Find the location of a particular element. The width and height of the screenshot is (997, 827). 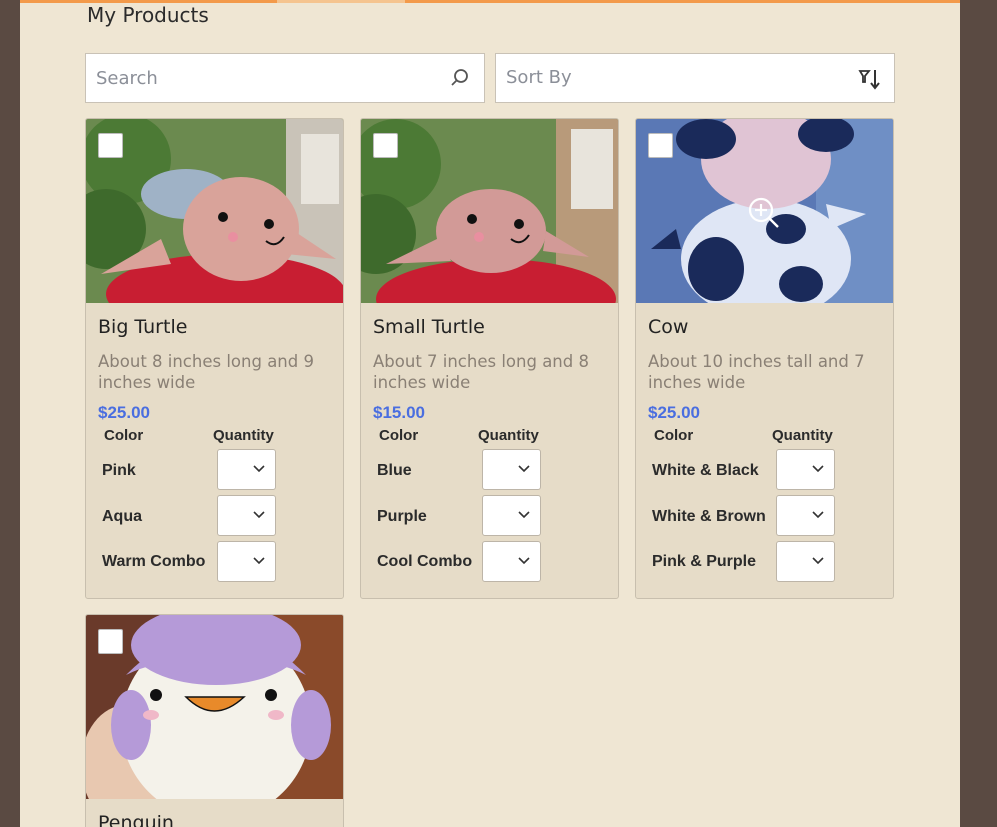

option-label: Aqua is located at coordinates (122, 516).